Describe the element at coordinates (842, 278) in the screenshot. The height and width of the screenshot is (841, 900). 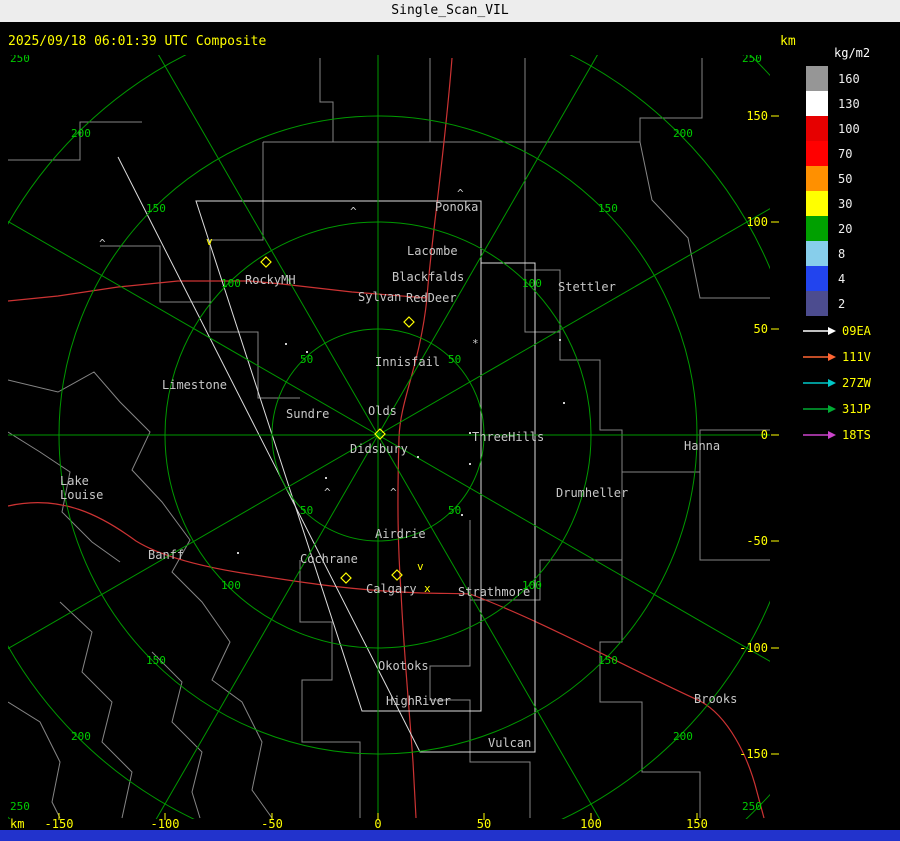
I see `legend-value: 4` at that location.